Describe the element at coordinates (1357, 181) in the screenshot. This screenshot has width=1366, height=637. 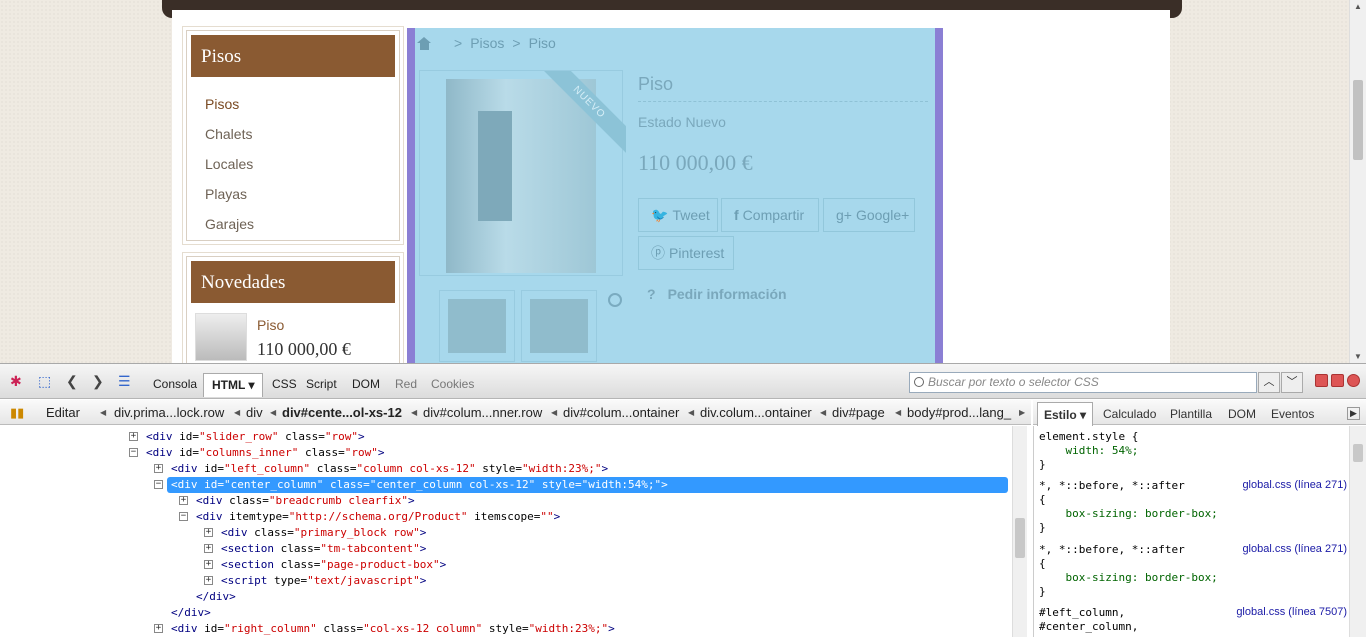
I see `page-scrollbar: ▲ ▼` at that location.